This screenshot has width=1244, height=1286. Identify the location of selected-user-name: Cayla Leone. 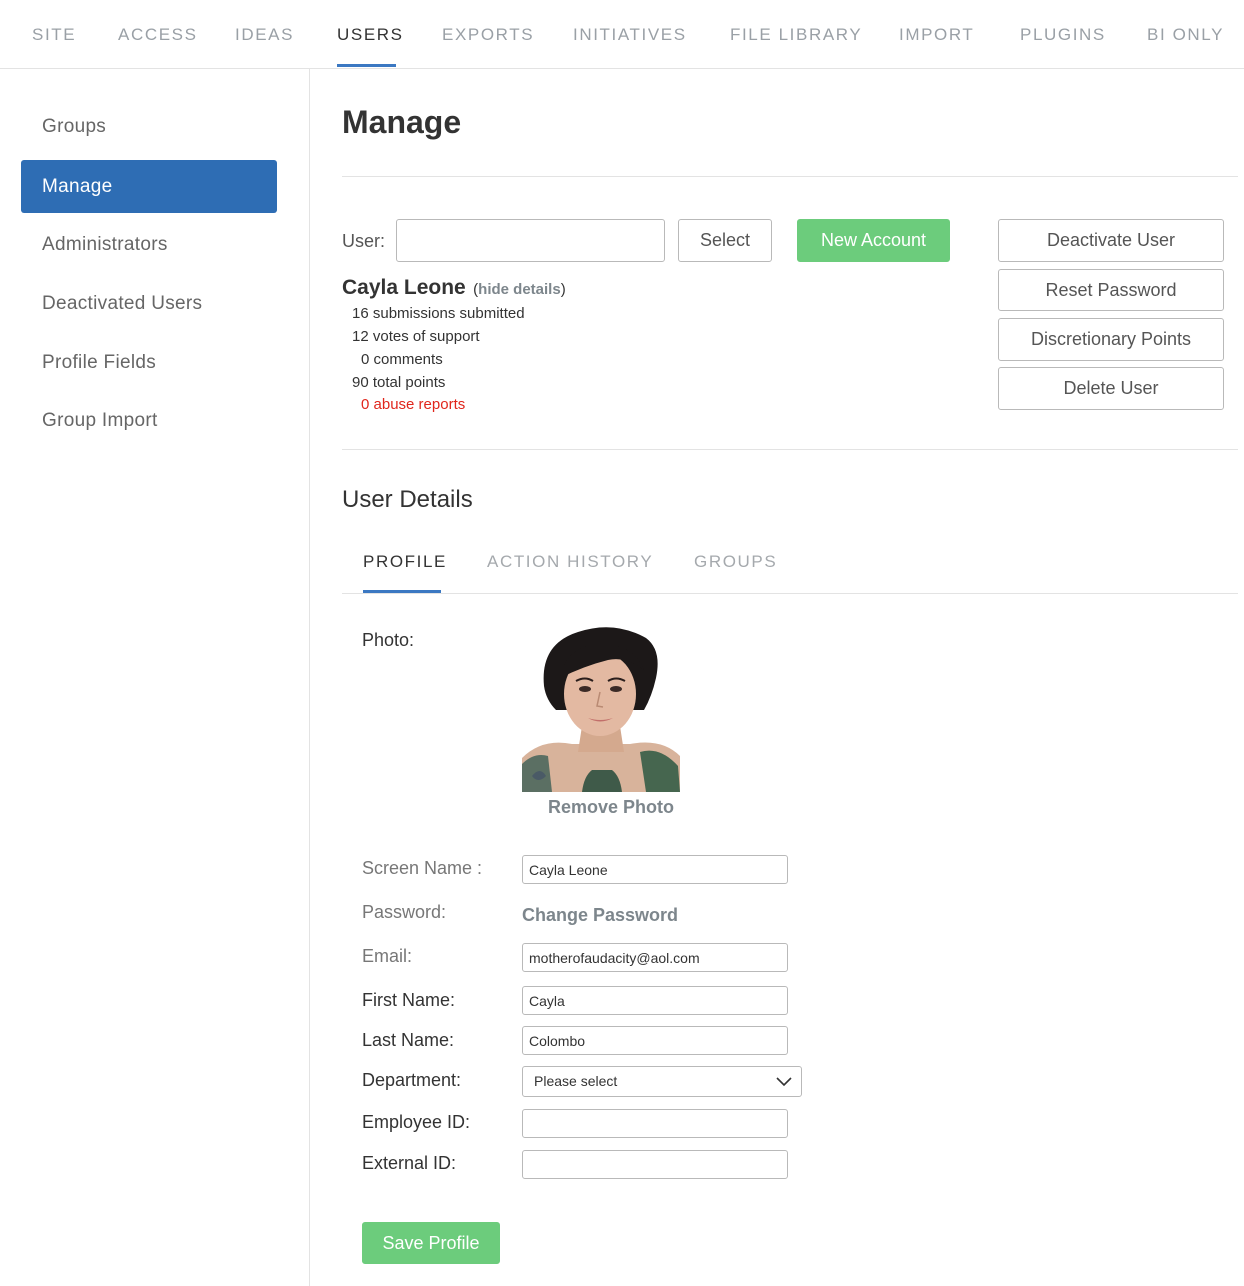
(404, 287).